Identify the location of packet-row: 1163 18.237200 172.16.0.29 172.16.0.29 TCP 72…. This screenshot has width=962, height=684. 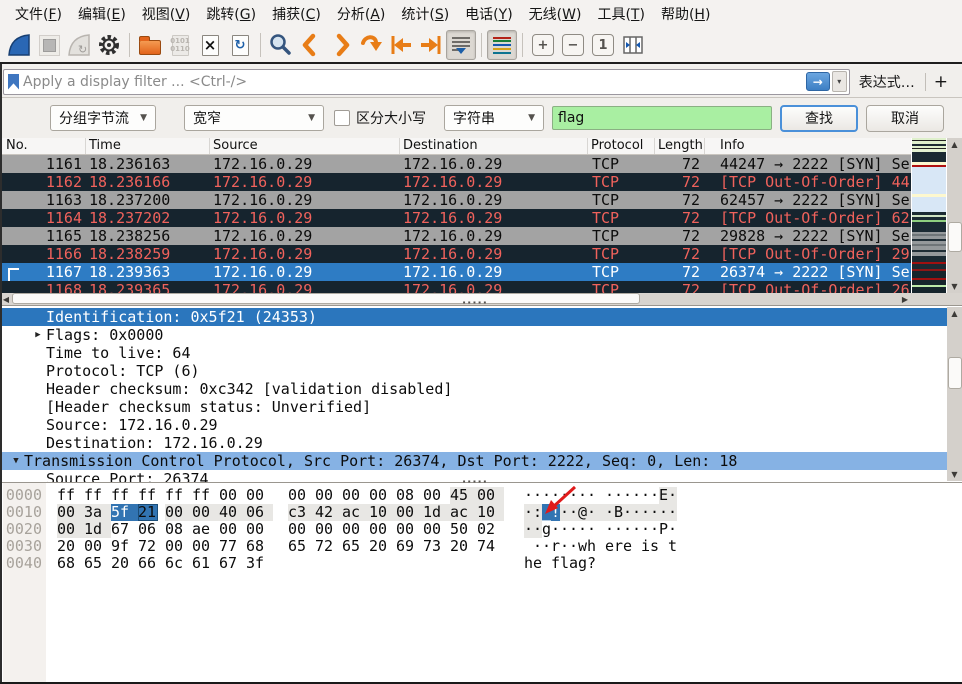
(455, 200).